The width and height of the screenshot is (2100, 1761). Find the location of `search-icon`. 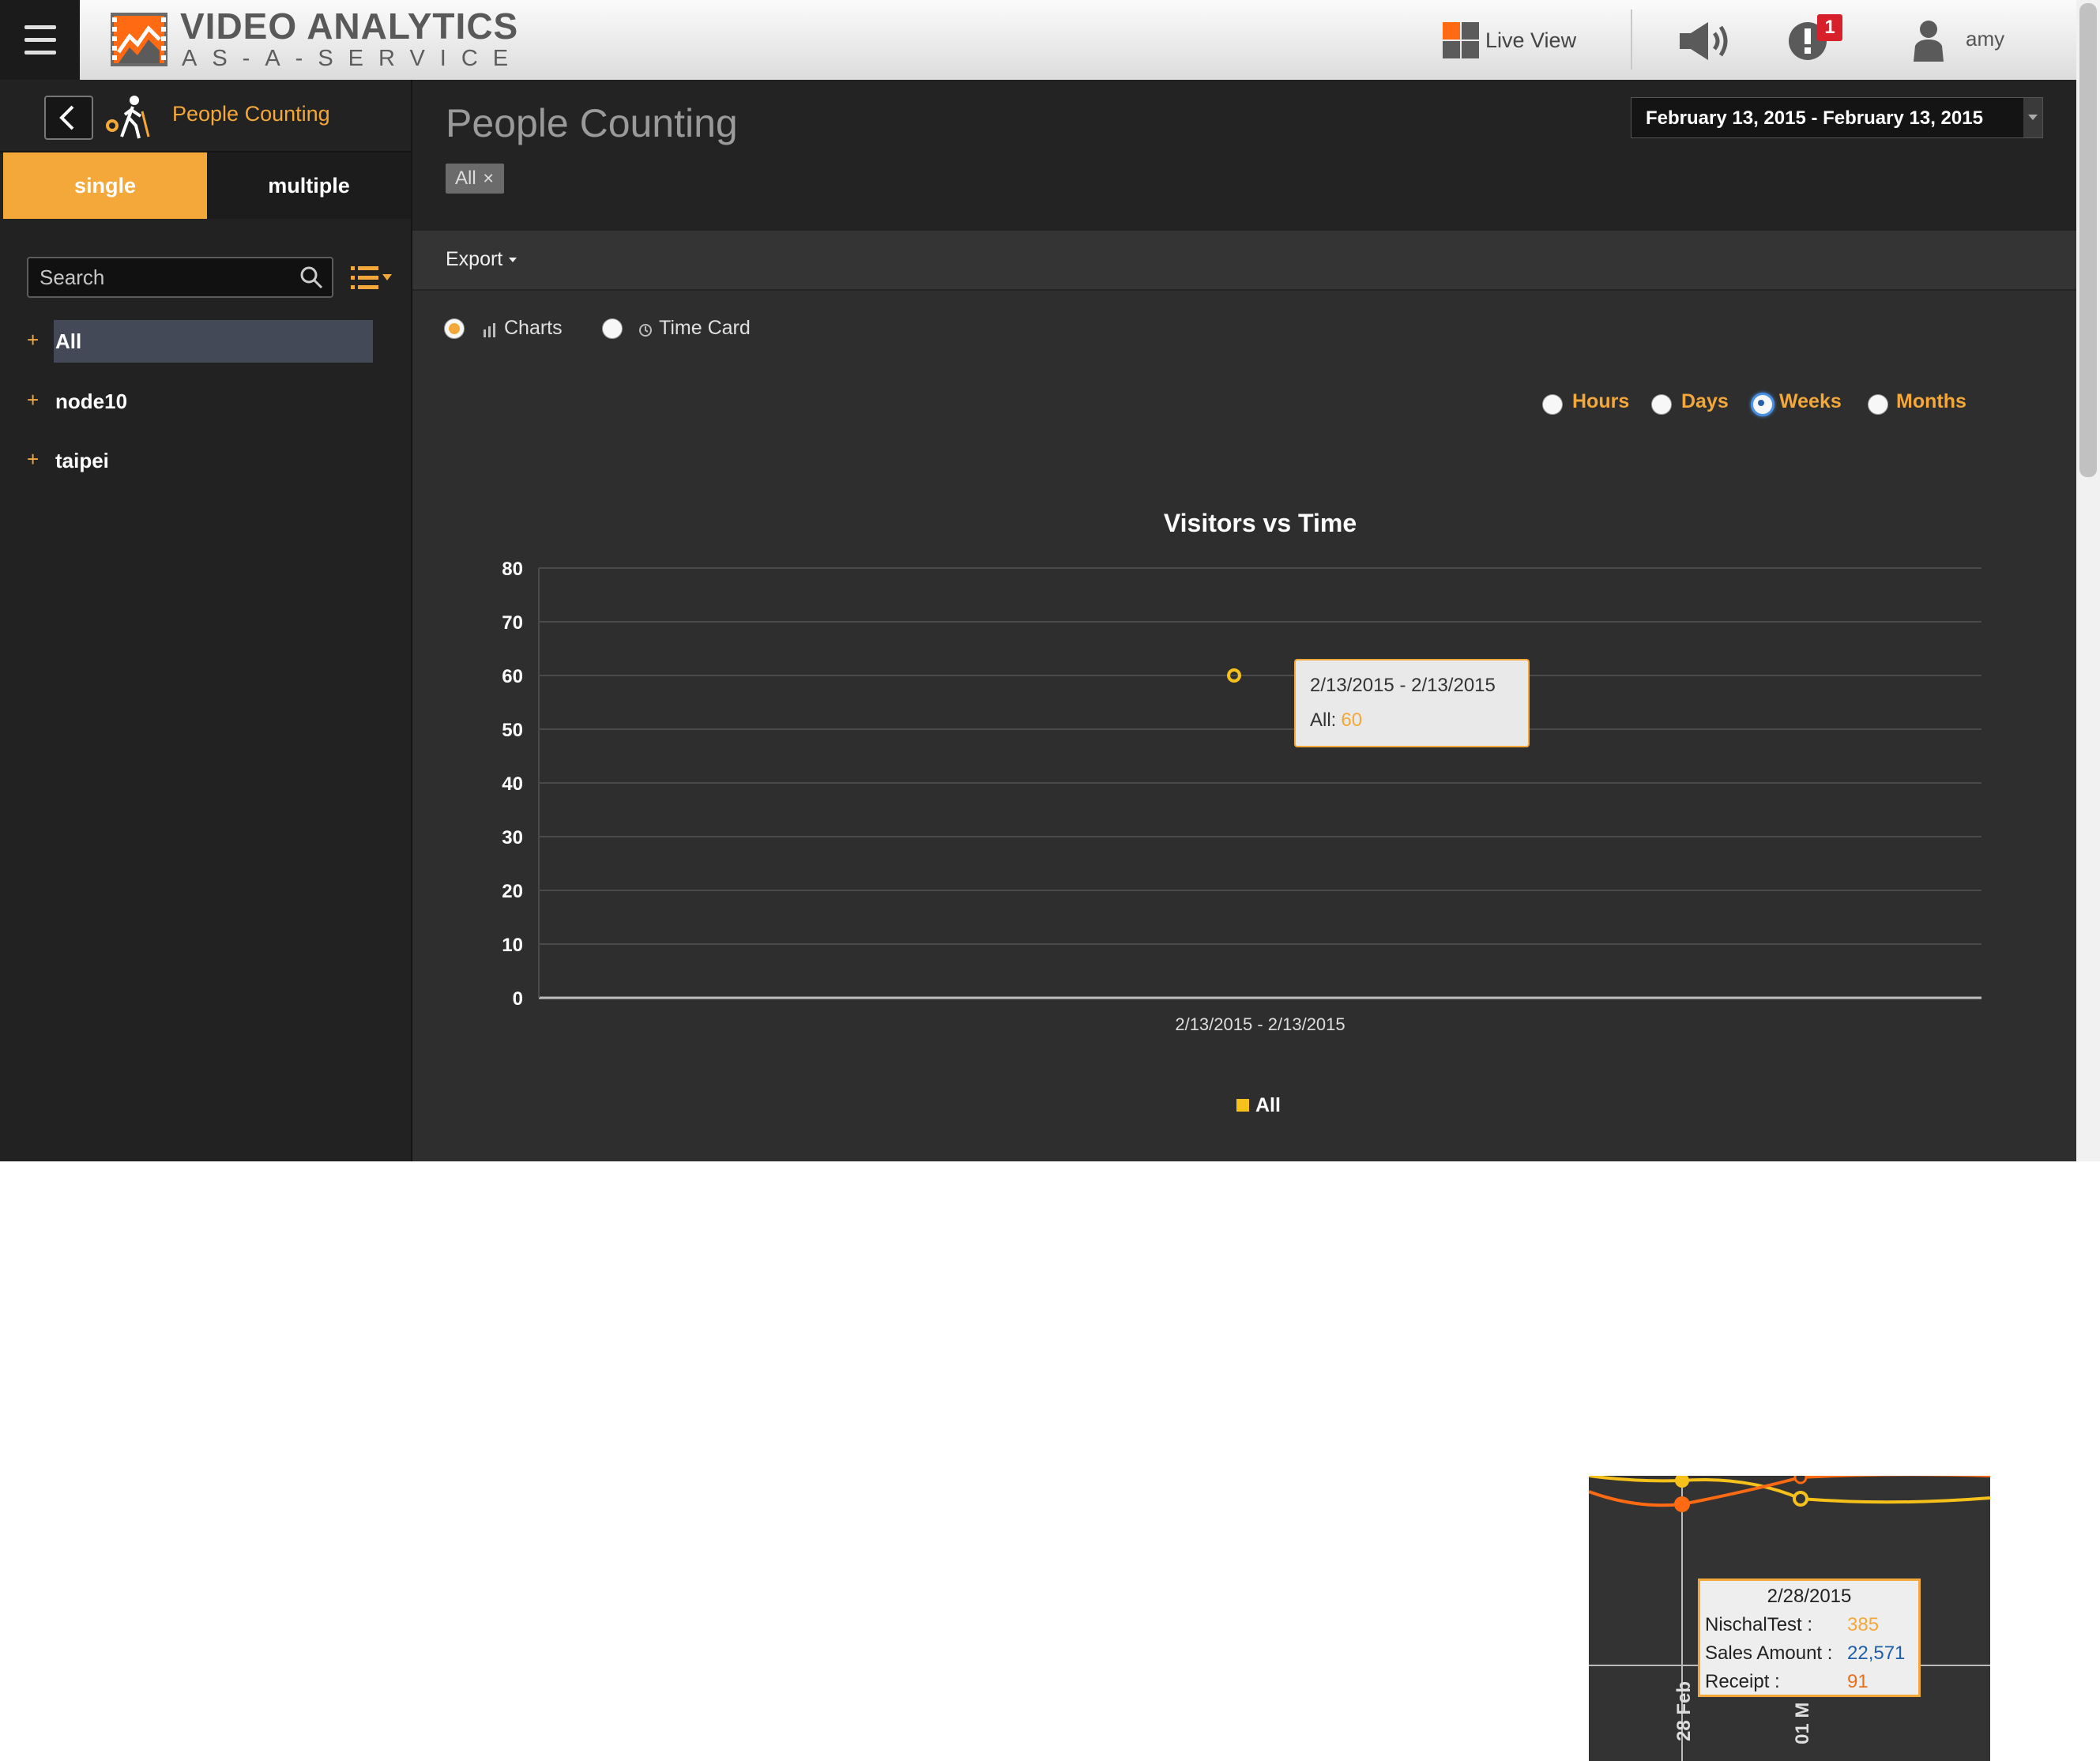

search-icon is located at coordinates (312, 277).